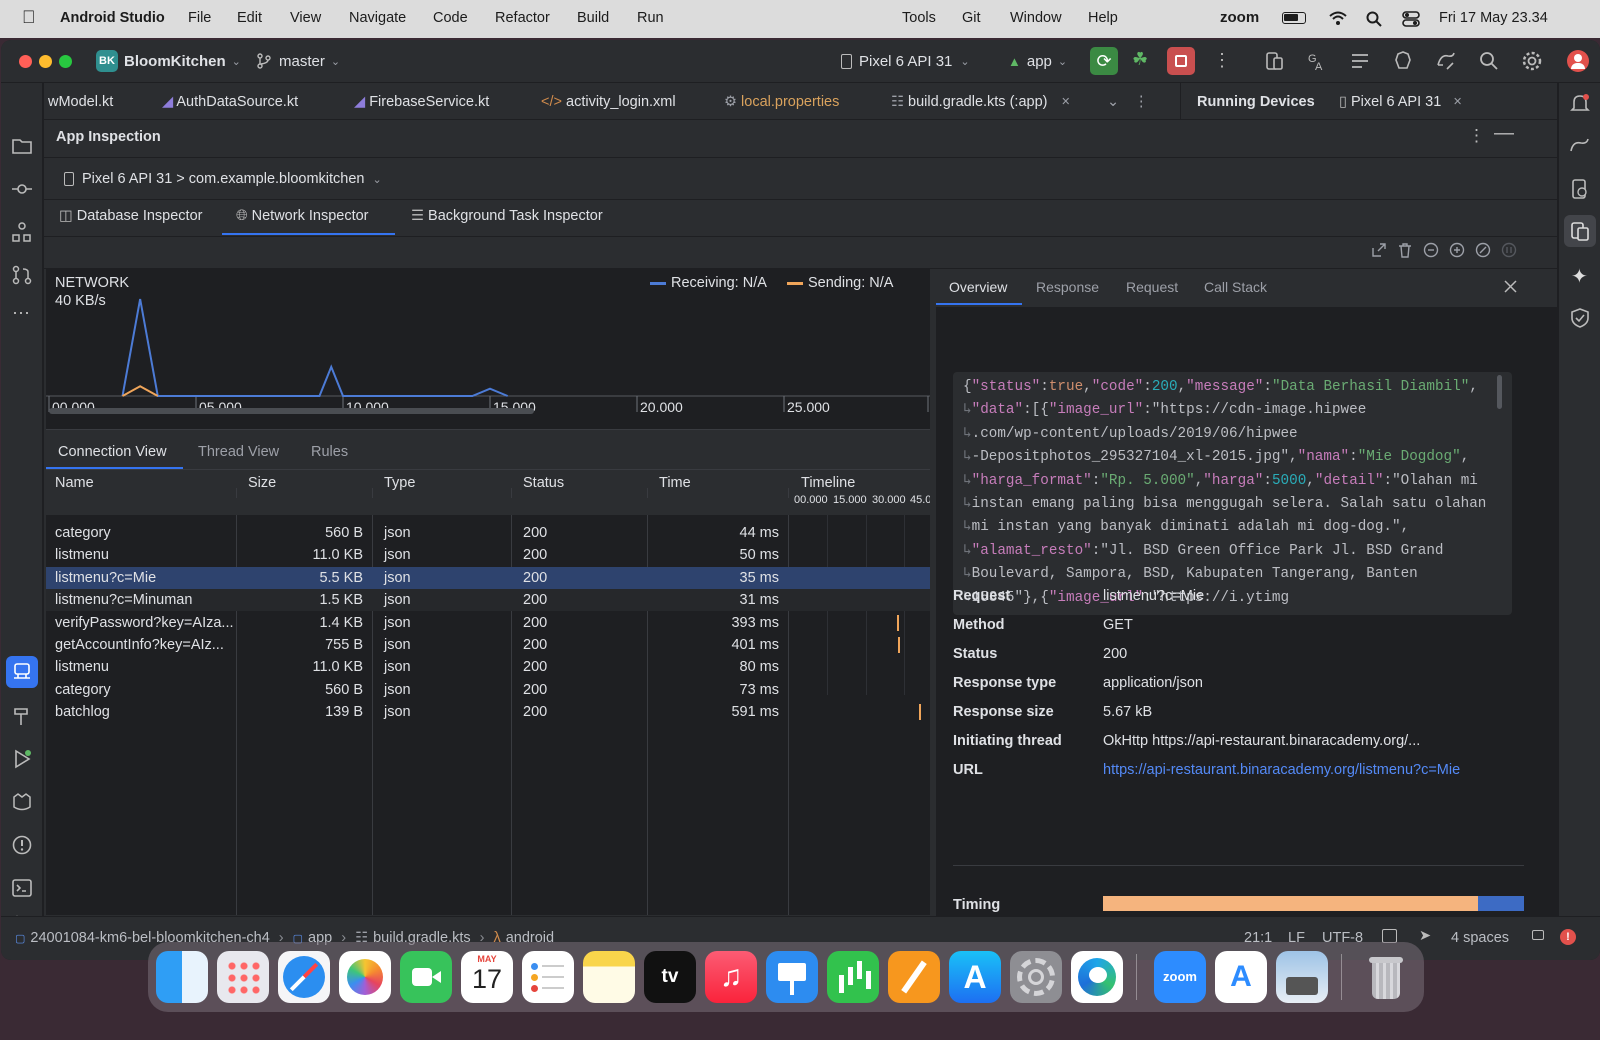  I want to click on table-row: category 560 B json 200 44 ms, so click(488, 533).